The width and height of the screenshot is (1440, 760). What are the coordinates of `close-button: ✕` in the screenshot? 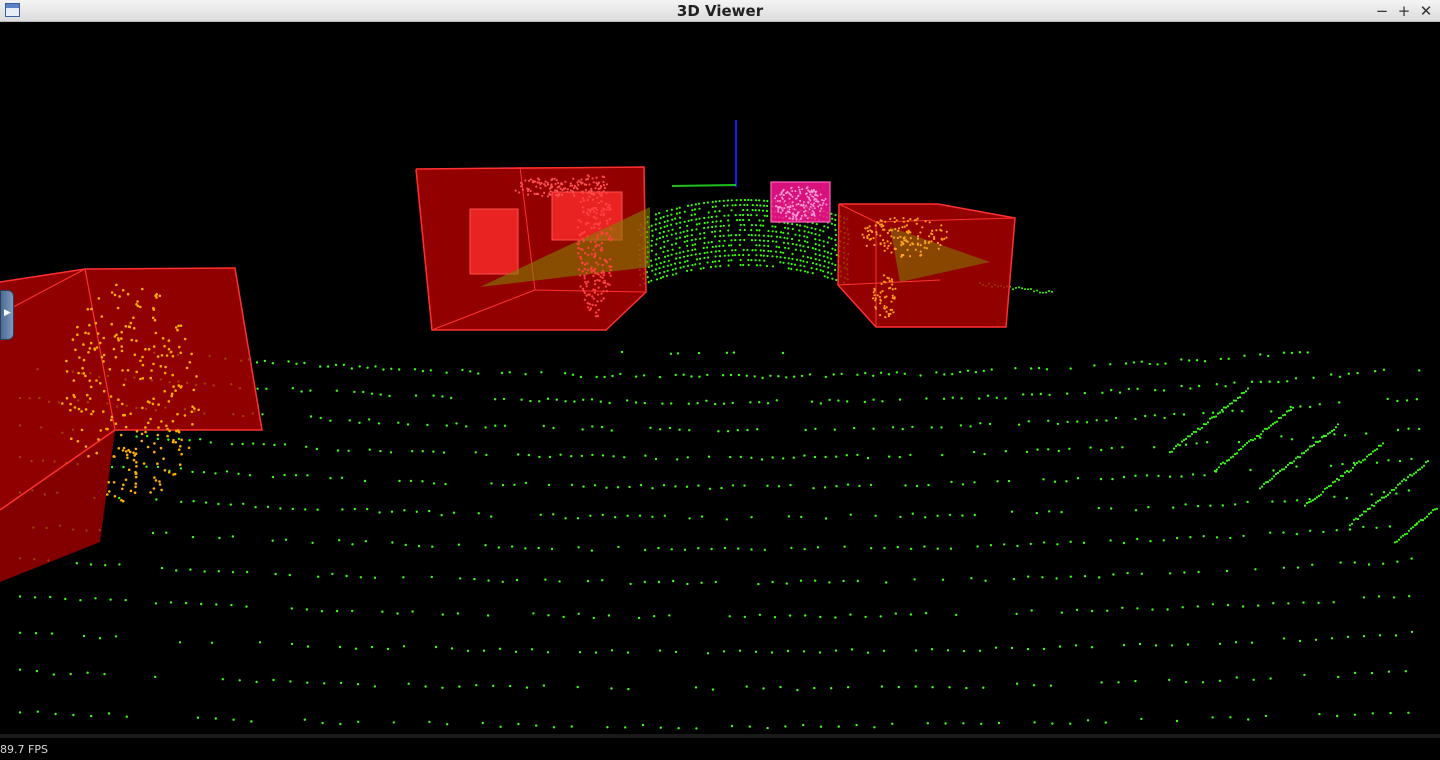 It's located at (1426, 11).